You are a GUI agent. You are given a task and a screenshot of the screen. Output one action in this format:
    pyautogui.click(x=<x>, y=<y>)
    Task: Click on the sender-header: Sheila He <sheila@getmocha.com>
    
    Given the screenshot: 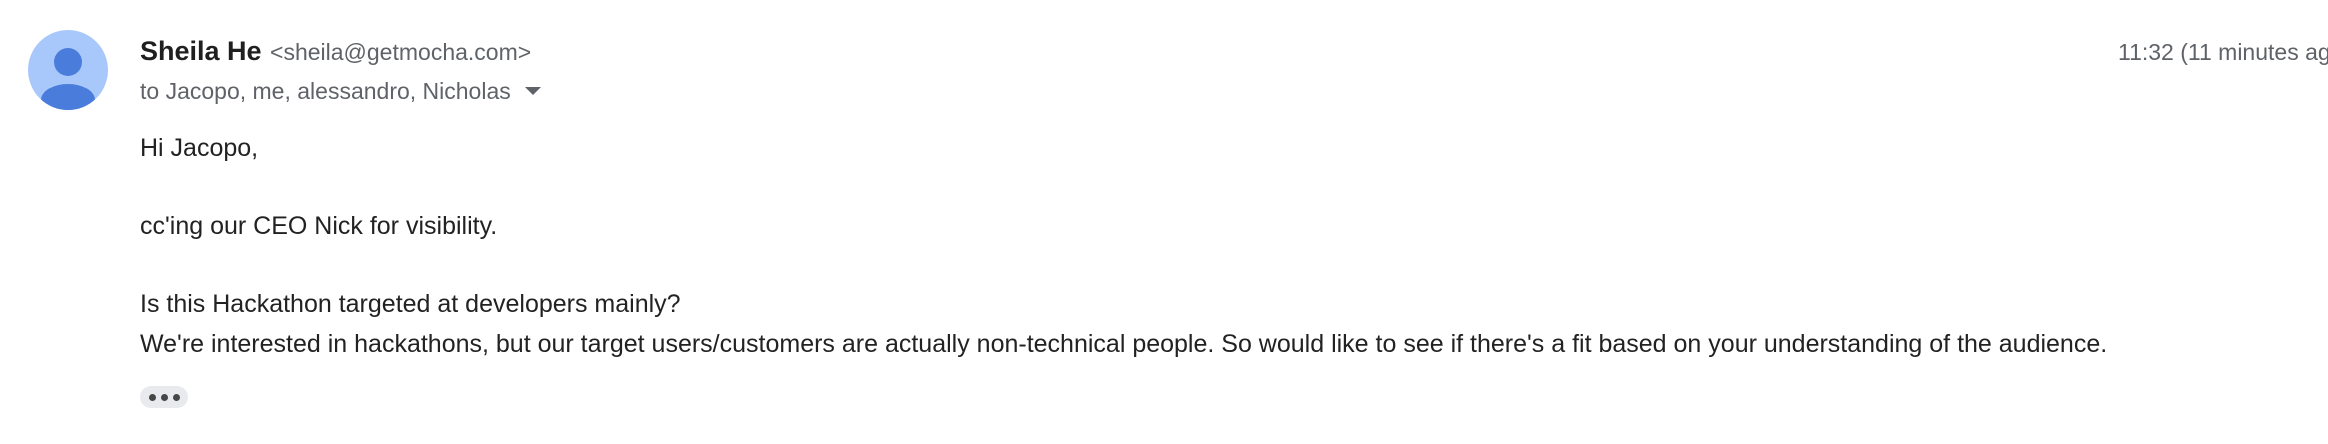 What is the action you would take?
    pyautogui.click(x=335, y=53)
    